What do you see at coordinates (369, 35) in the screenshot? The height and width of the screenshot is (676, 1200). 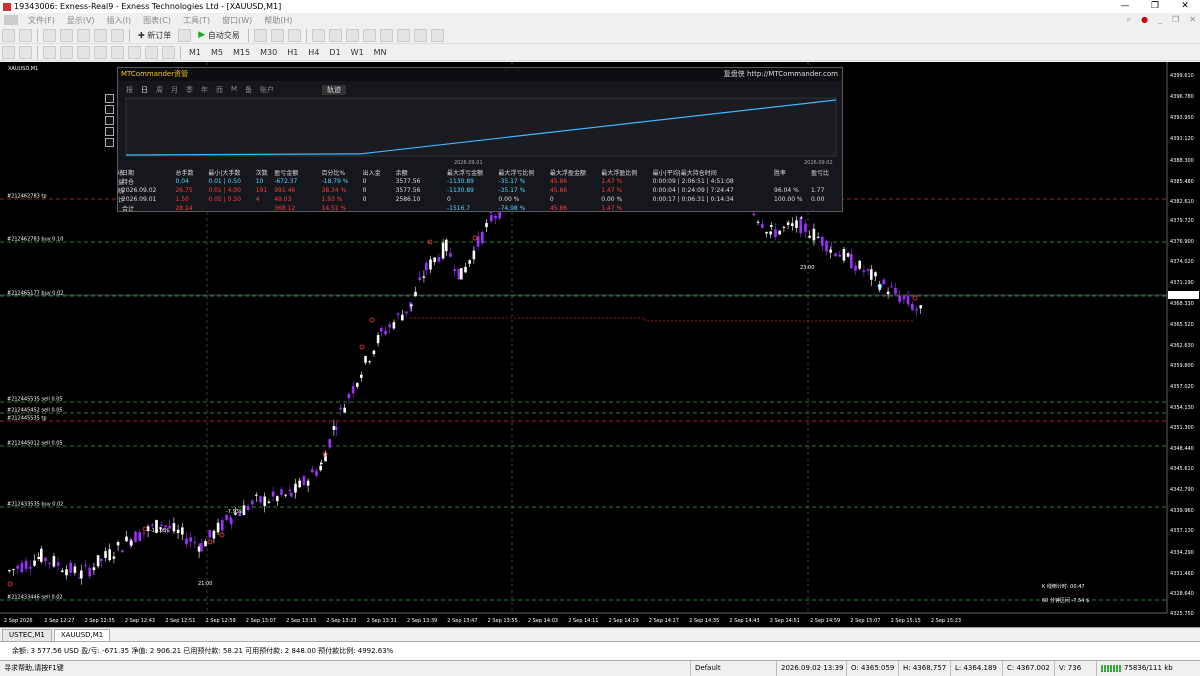 I see `auto-scroll-icon` at bounding box center [369, 35].